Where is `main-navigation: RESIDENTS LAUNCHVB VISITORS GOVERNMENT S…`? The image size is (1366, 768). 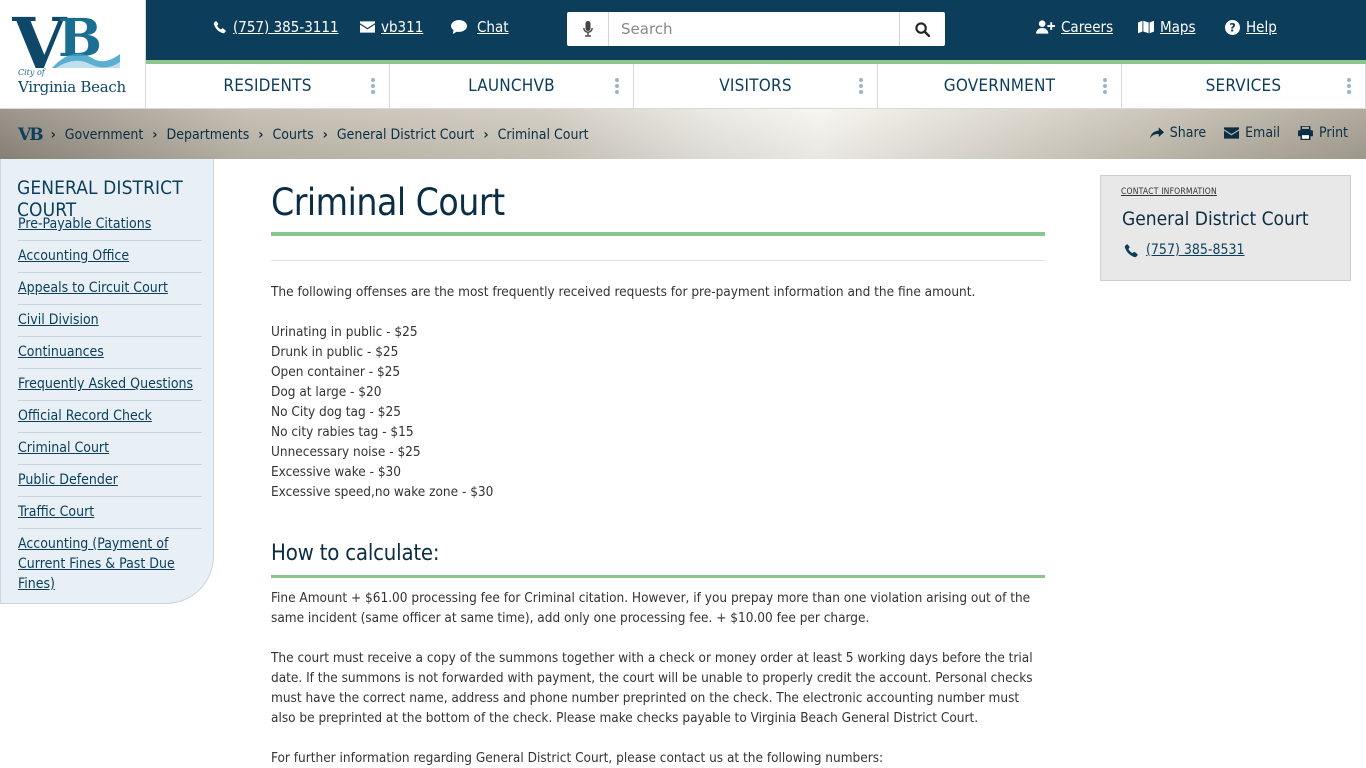 main-navigation: RESIDENTS LAUNCHVB VISITORS GOVERNMENT S… is located at coordinates (756, 86).